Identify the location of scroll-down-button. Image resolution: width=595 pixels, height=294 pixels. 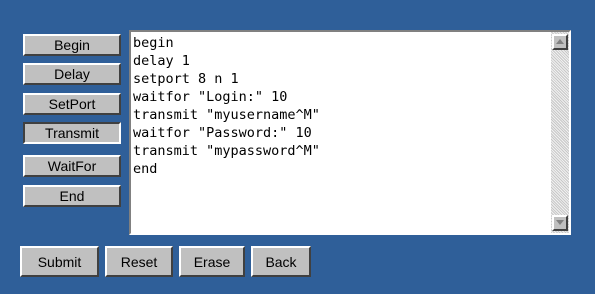
(560, 223).